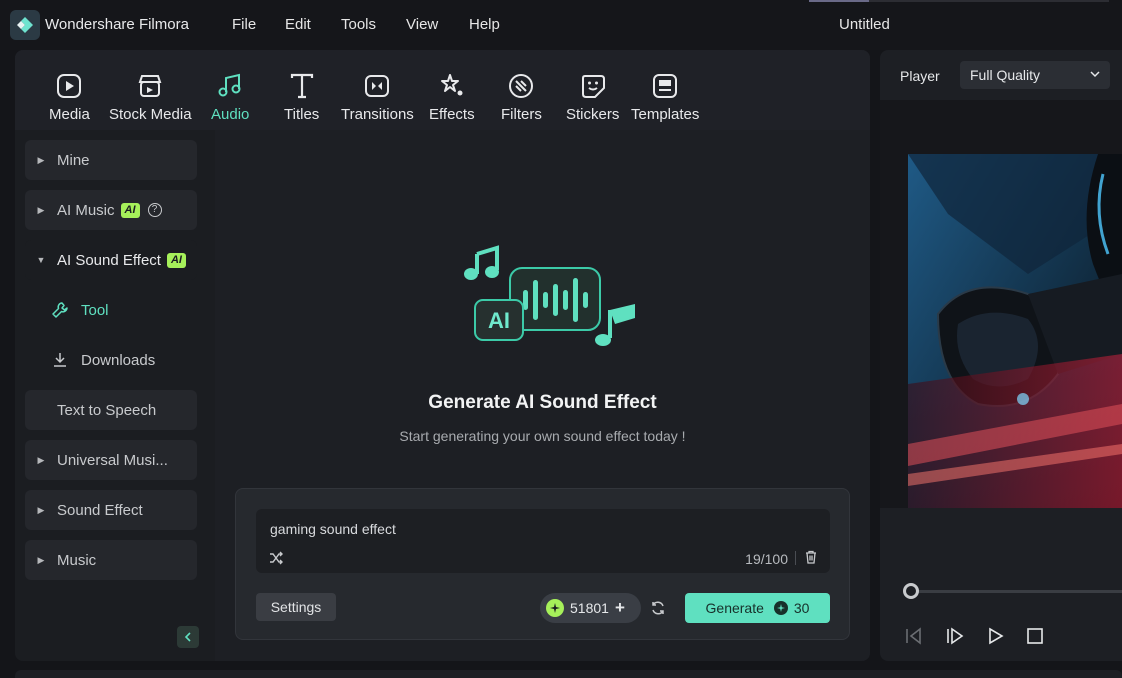 This screenshot has height=678, width=1122. I want to click on transitions-icon, so click(377, 86).